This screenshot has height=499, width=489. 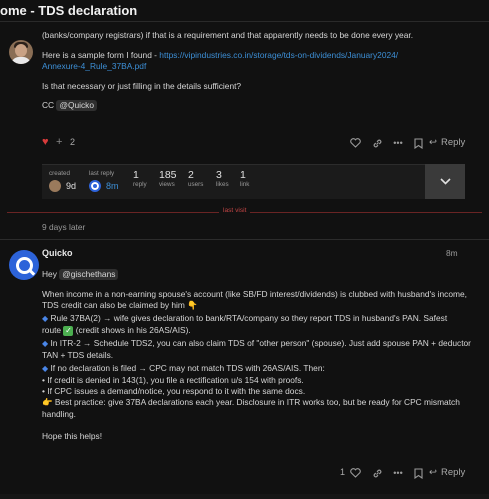 I want to click on stat-links: 1 link, so click(x=244, y=178).